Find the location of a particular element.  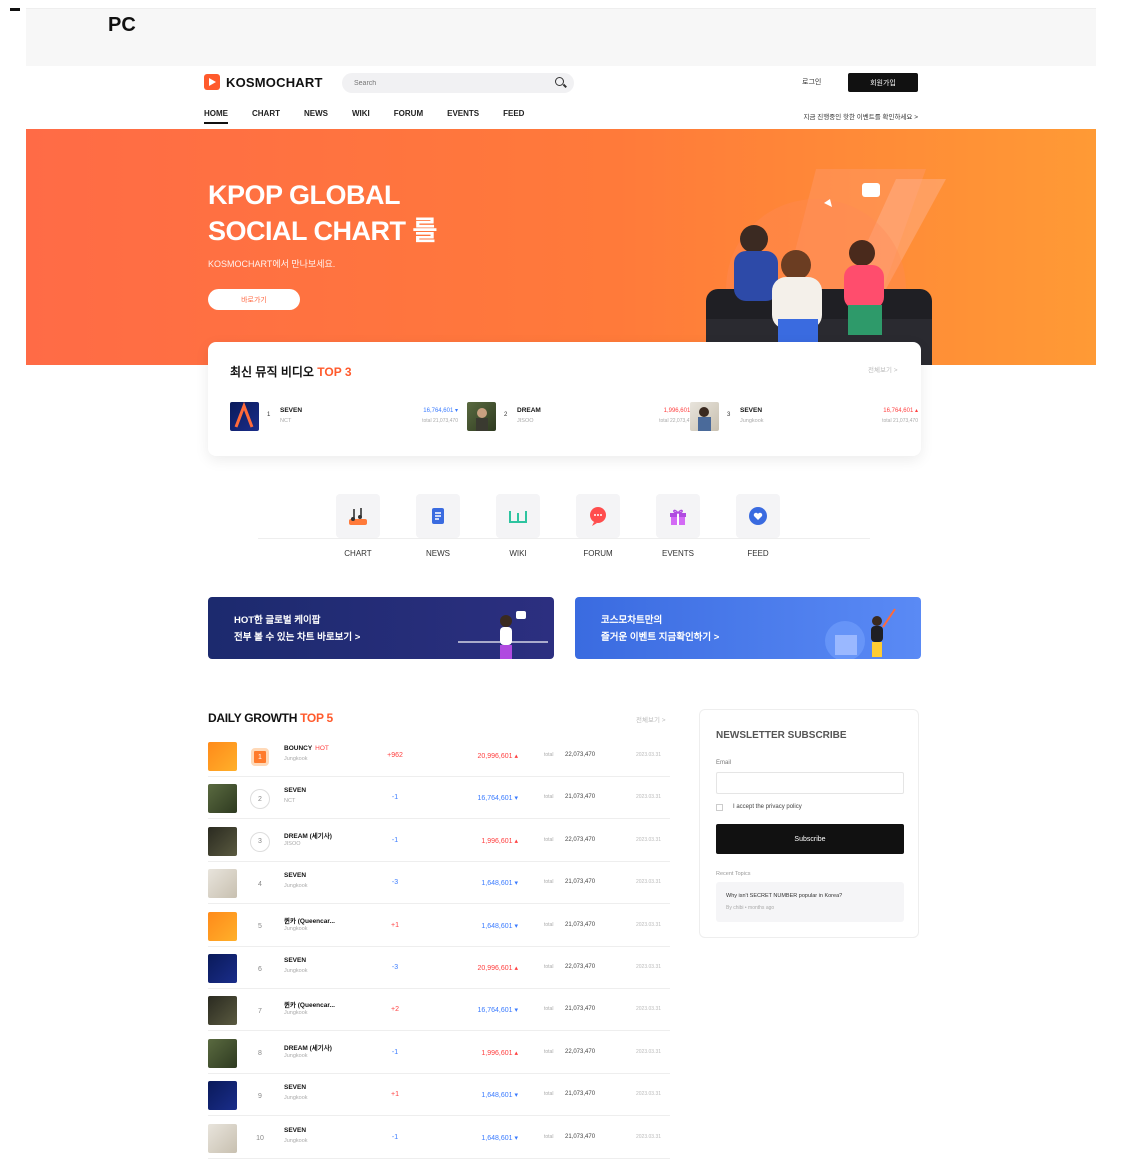

banner-line1: 코스모차트만의 is located at coordinates (632, 620).